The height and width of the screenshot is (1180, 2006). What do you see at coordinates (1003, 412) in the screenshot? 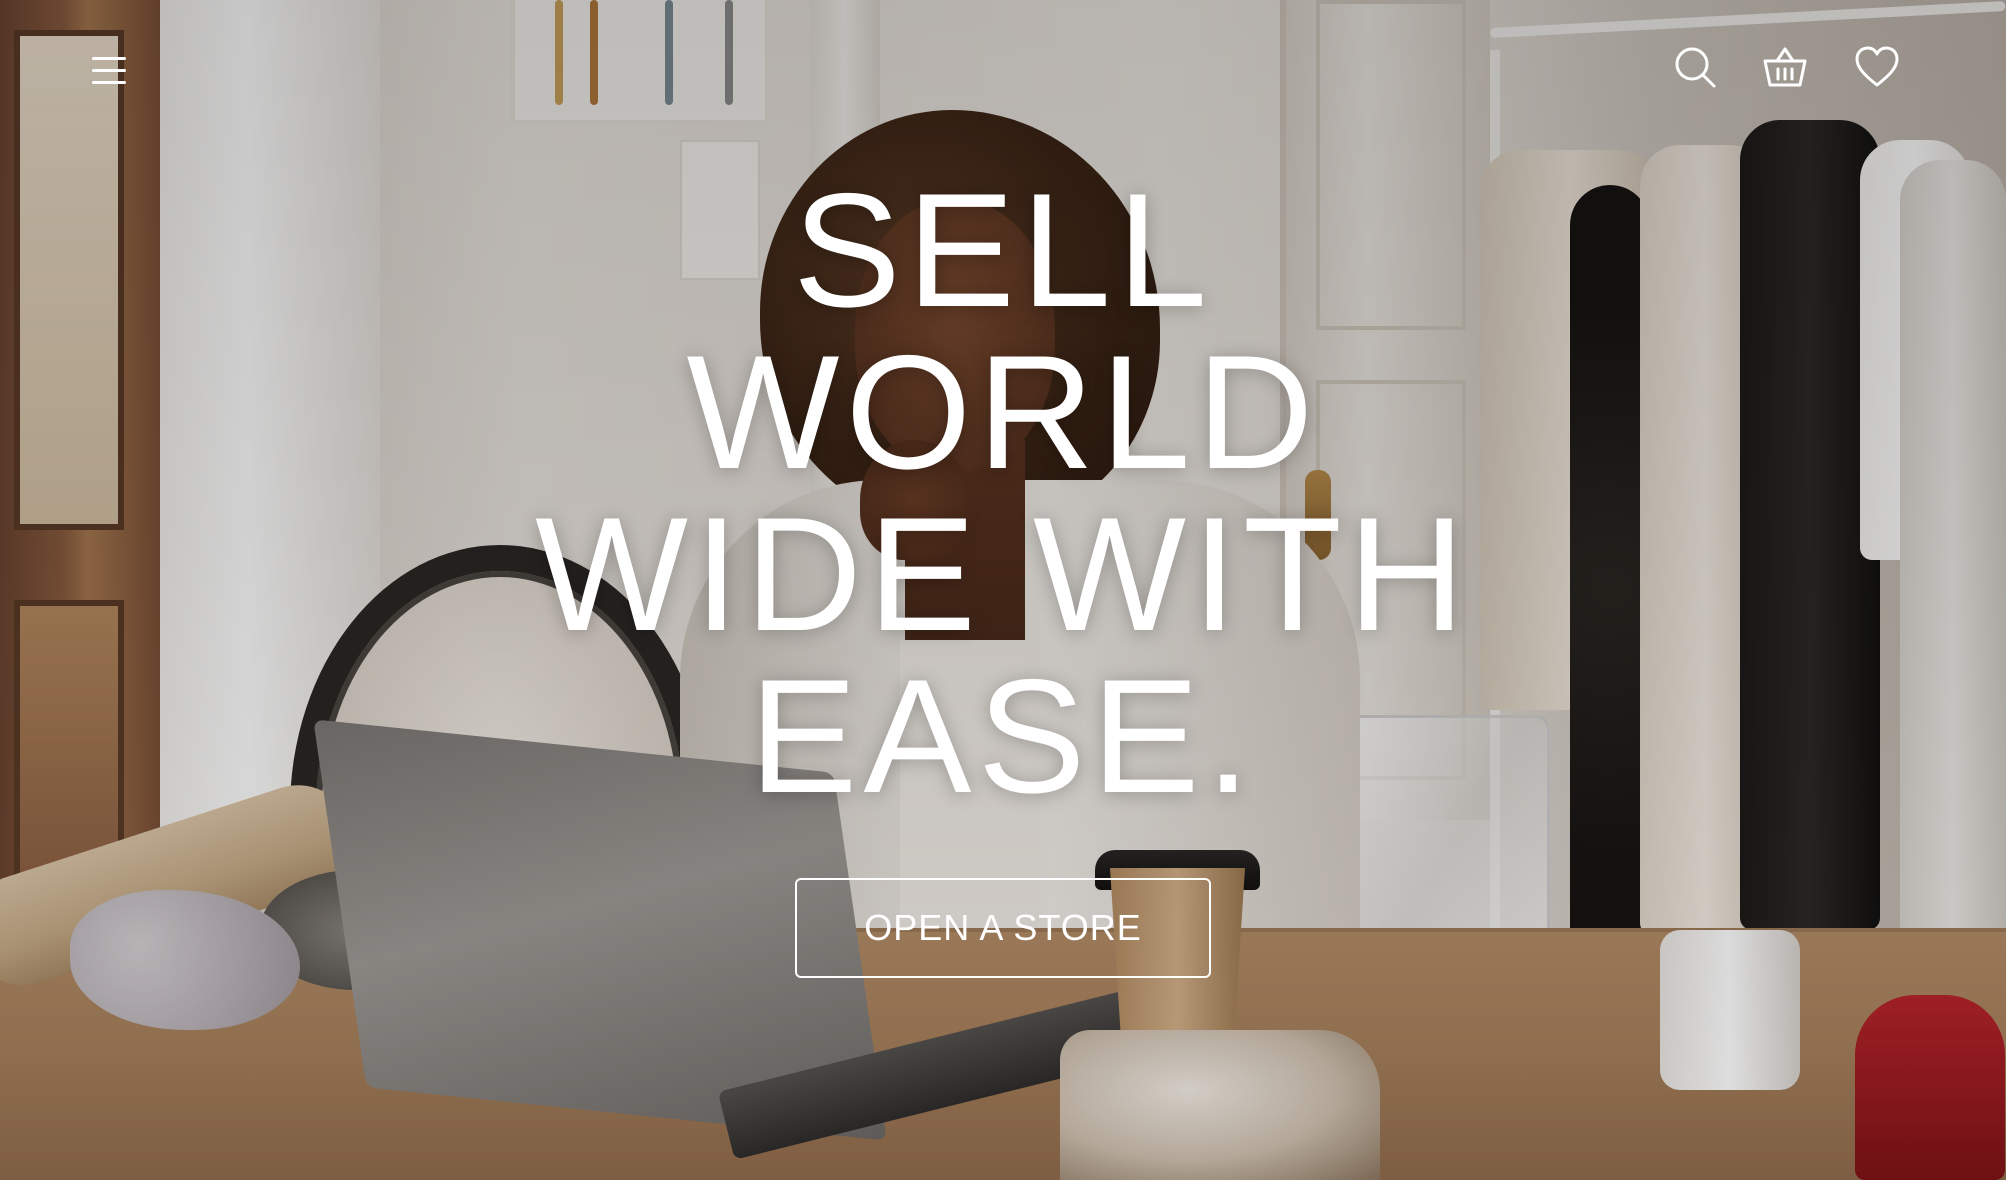
I see `headline-line: WORLD` at bounding box center [1003, 412].